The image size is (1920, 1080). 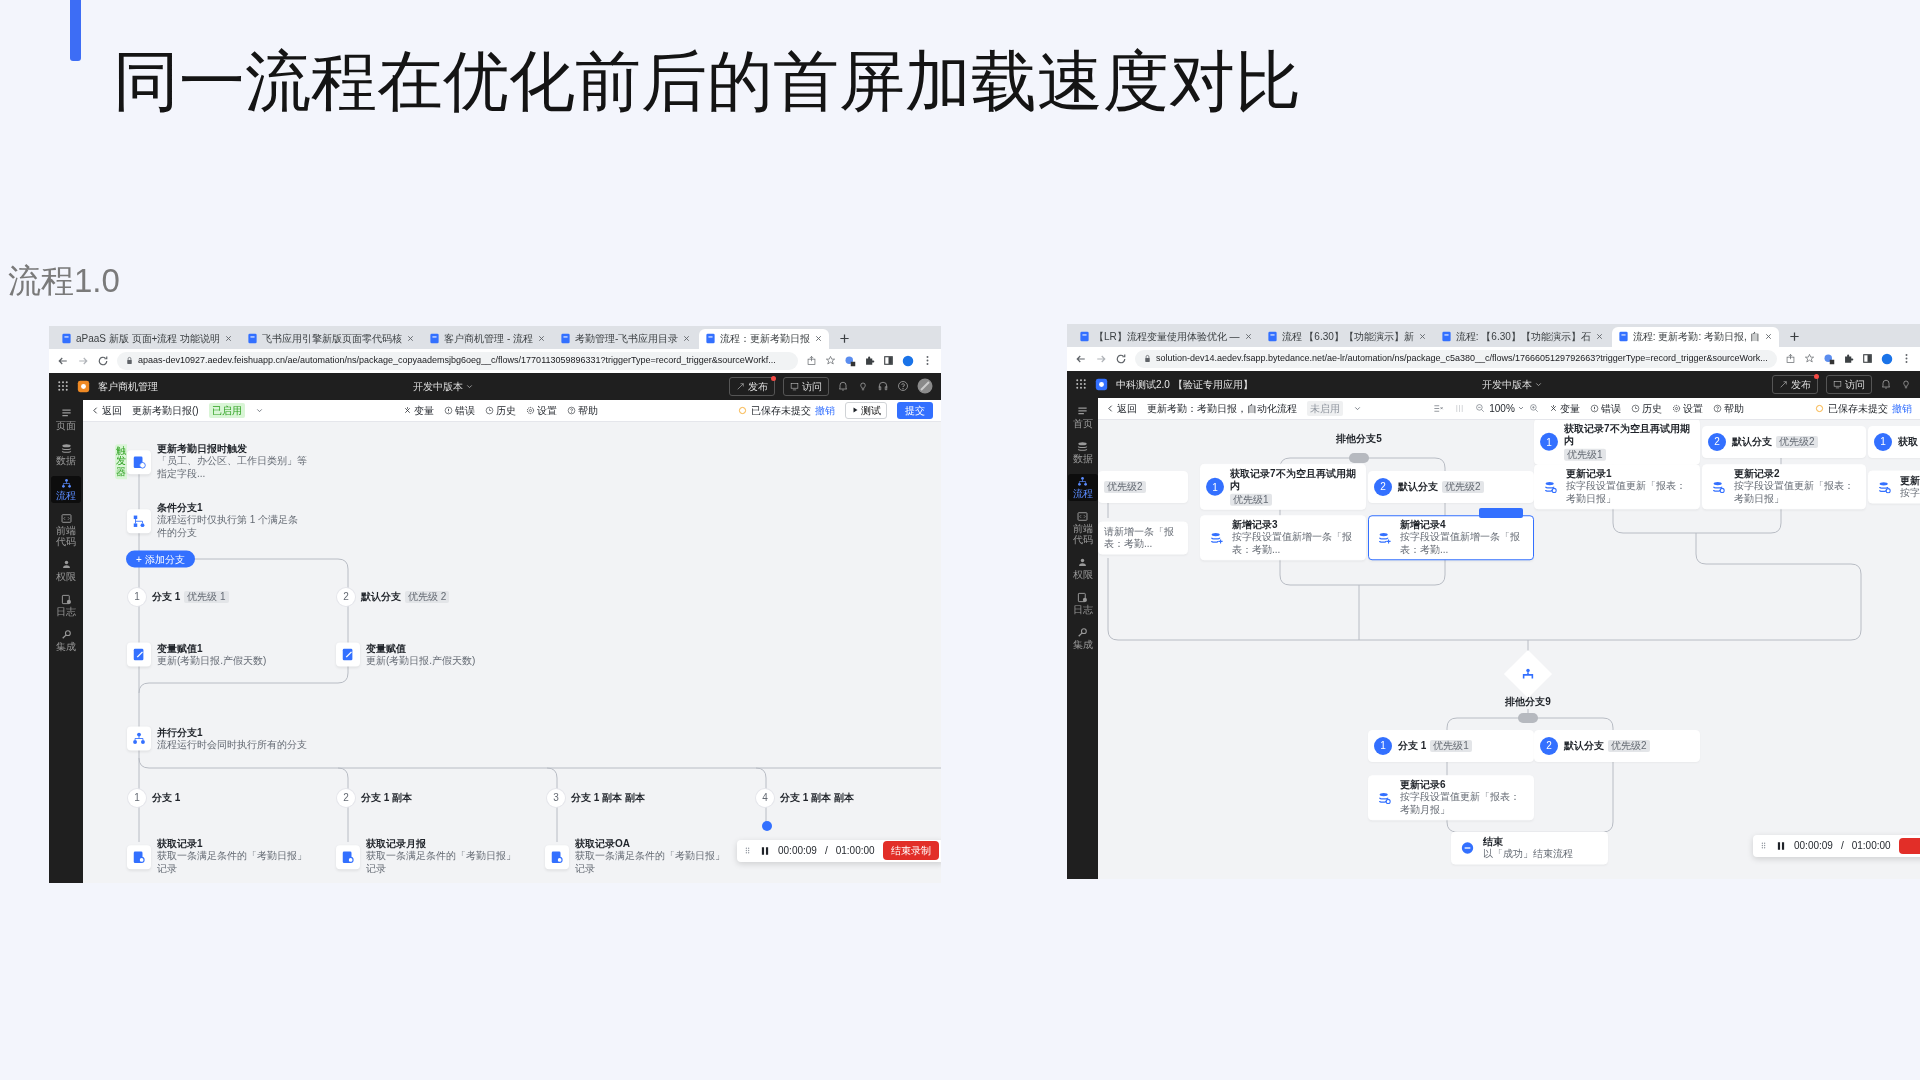 I want to click on stop-recording-button, so click(x=1909, y=845).